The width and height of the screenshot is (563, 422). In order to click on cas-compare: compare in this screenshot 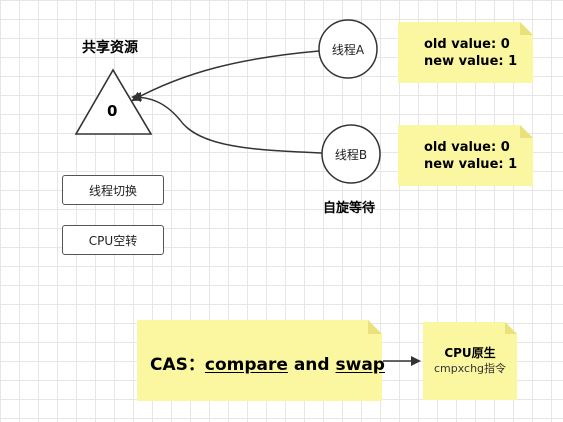, I will do `click(246, 365)`.